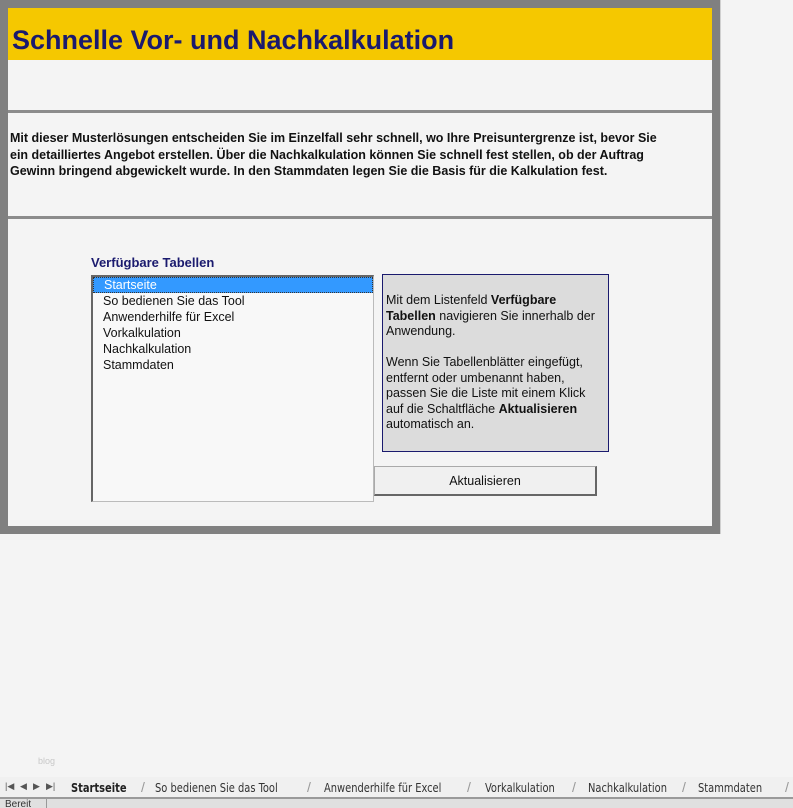 The width and height of the screenshot is (793, 808). I want to click on last-sheet-icon: ▶|, so click(50, 786).